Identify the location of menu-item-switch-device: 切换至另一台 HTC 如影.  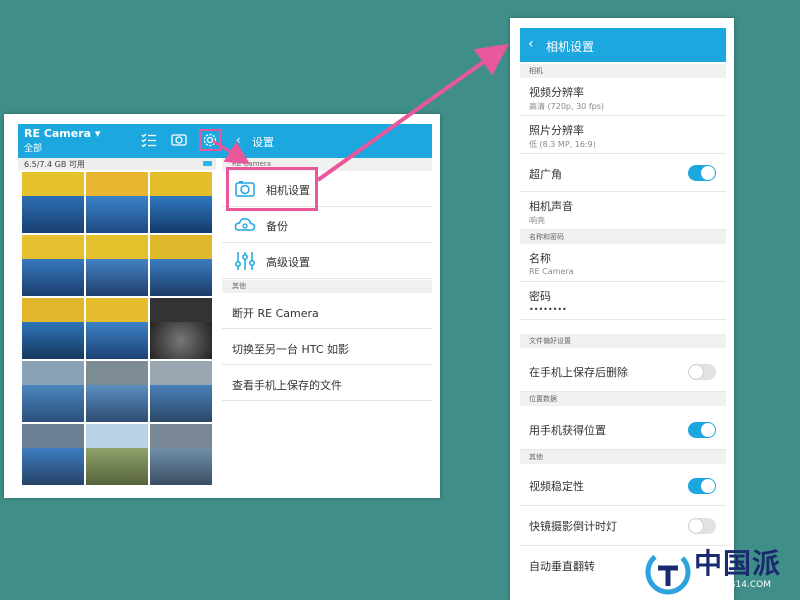
(327, 347).